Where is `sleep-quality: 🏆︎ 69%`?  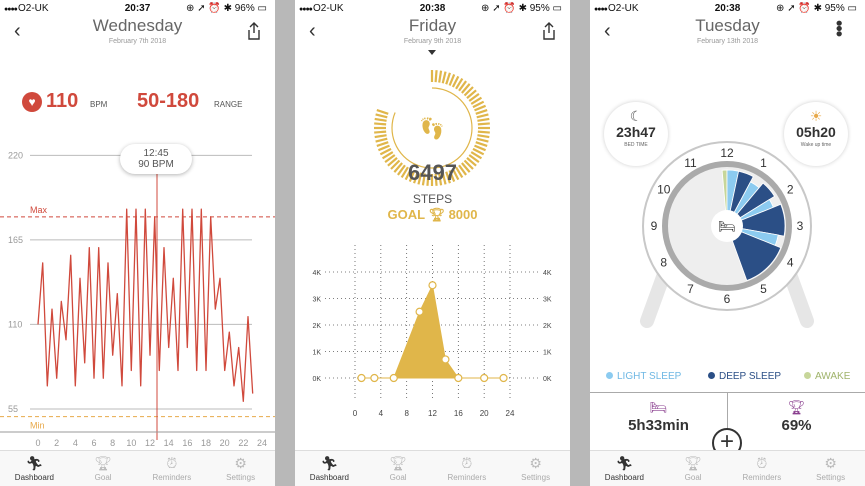
sleep-quality: 🏆︎ 69% is located at coordinates (796, 413).